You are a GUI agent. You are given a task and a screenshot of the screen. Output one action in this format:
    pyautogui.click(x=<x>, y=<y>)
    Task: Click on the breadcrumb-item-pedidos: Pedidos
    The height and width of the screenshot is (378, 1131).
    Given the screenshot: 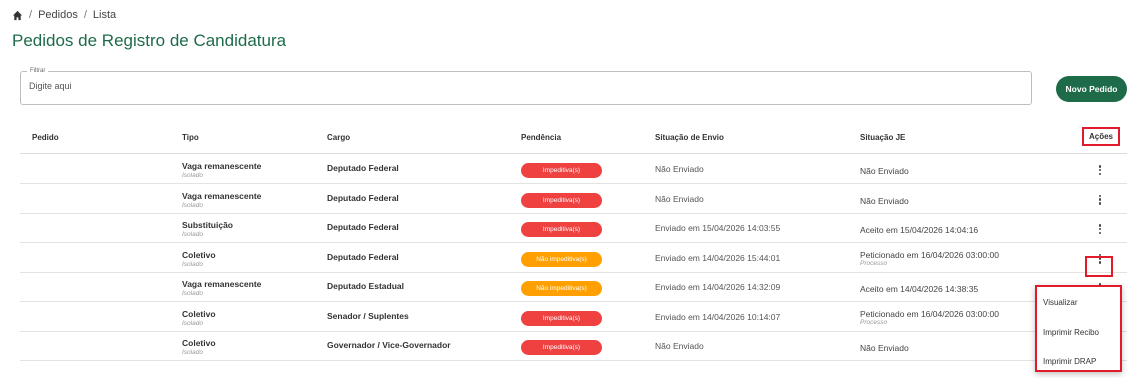 What is the action you would take?
    pyautogui.click(x=58, y=15)
    